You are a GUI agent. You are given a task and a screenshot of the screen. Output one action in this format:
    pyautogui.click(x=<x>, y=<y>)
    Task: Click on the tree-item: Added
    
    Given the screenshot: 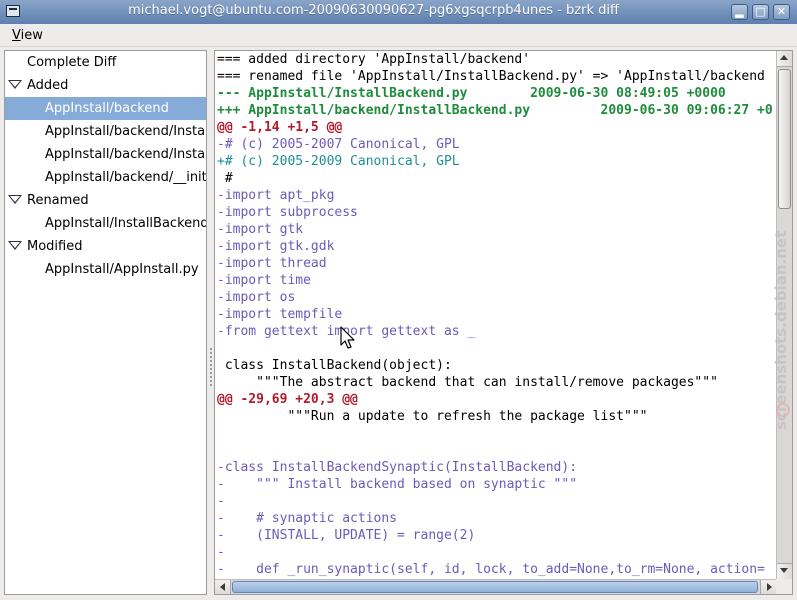 What is the action you would take?
    pyautogui.click(x=105, y=85)
    